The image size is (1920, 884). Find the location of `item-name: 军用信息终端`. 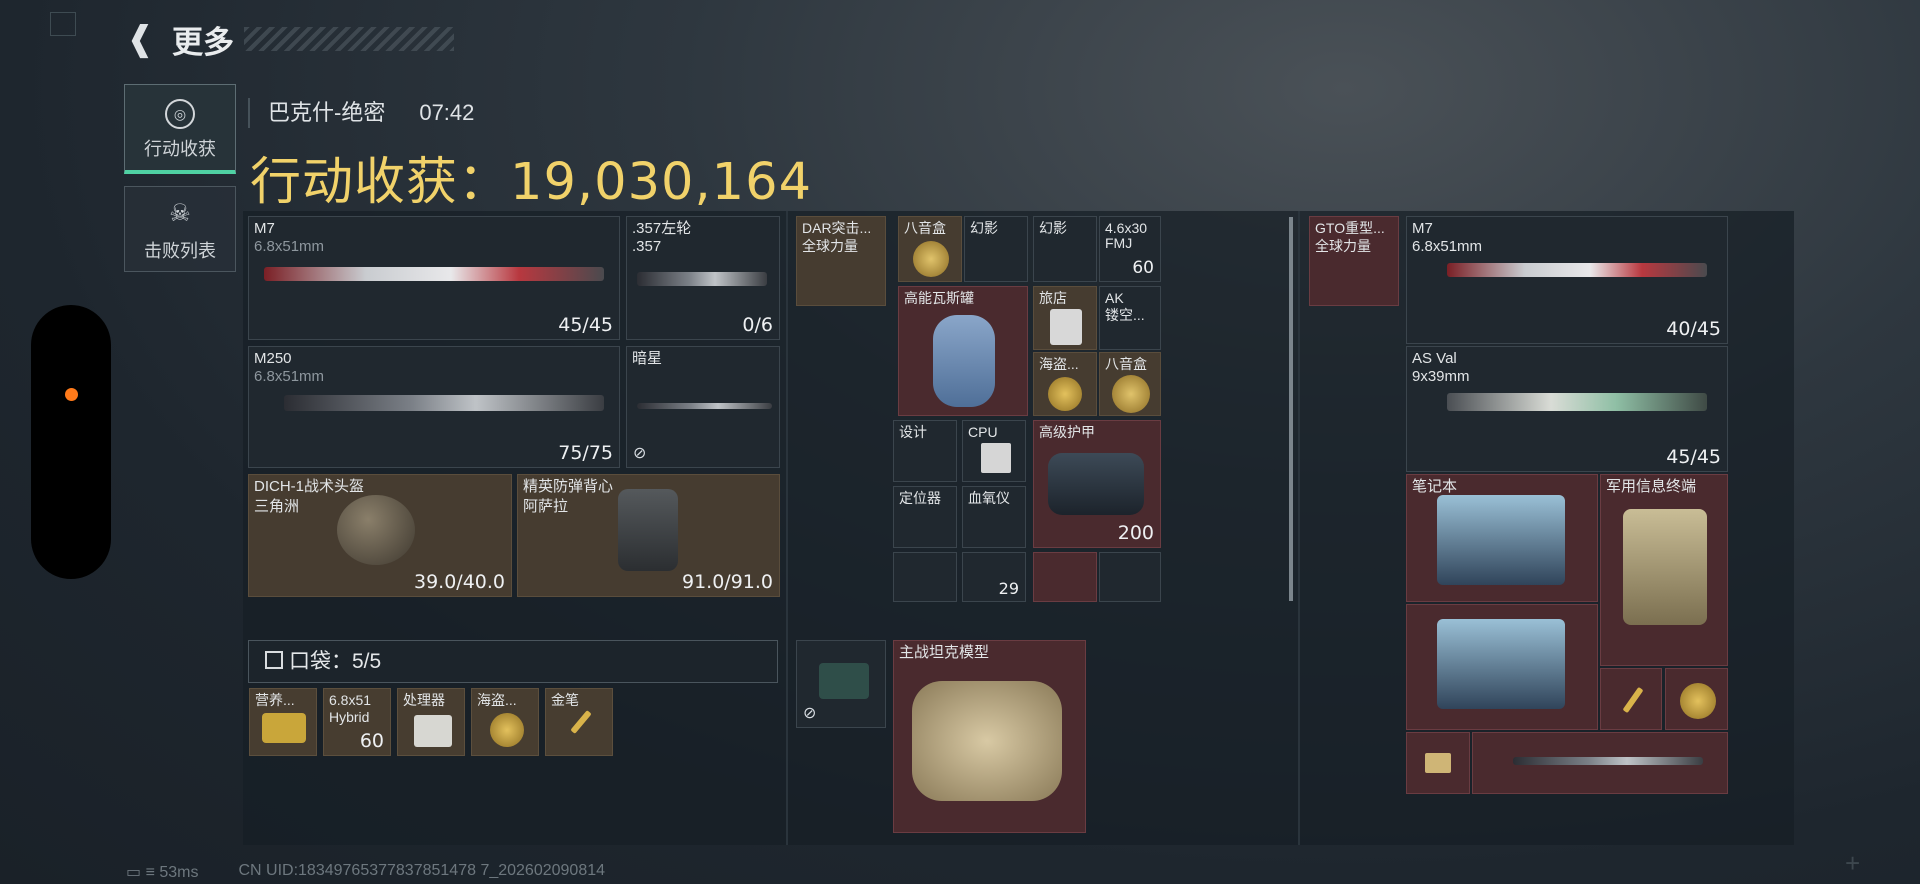

item-name: 军用信息终端 is located at coordinates (1651, 486).